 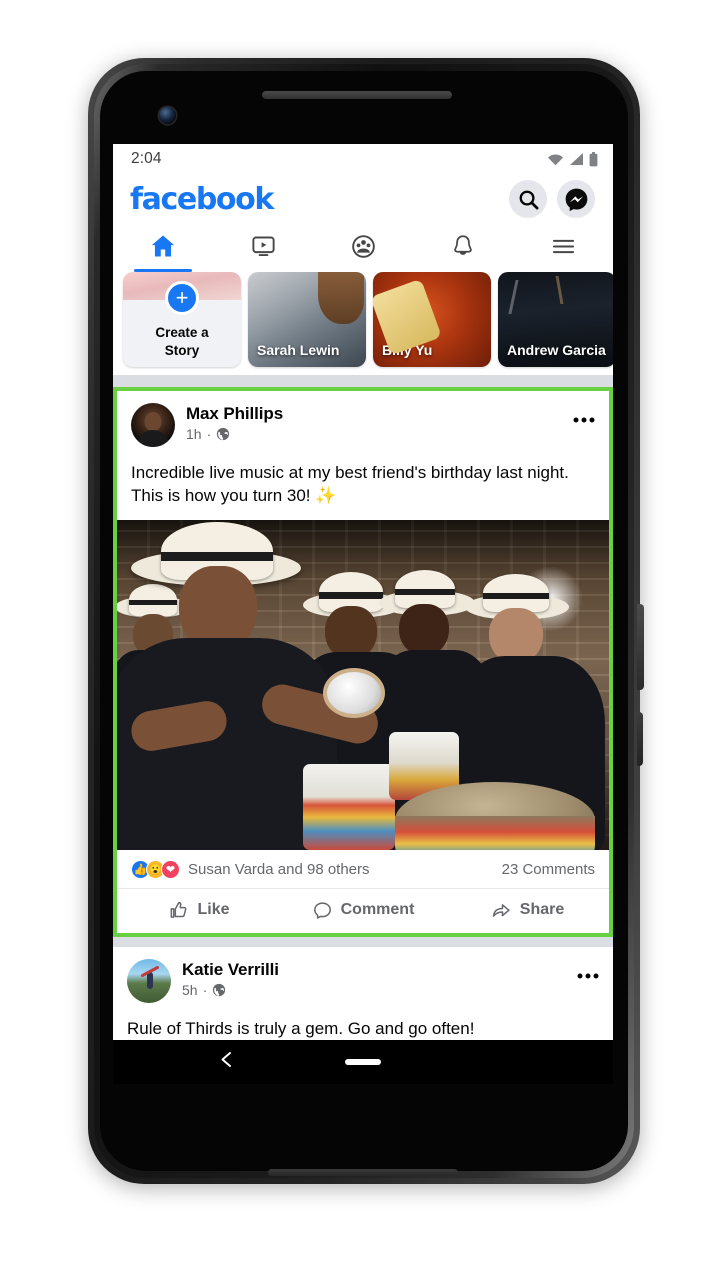 I want to click on post-timestamp: 1h, so click(x=194, y=434).